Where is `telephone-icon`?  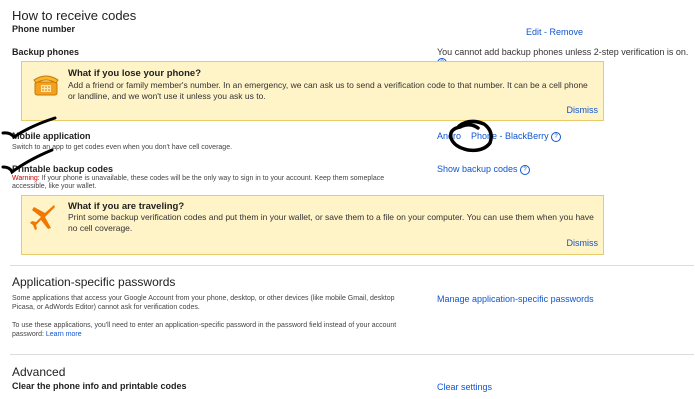
telephone-icon is located at coordinates (46, 85).